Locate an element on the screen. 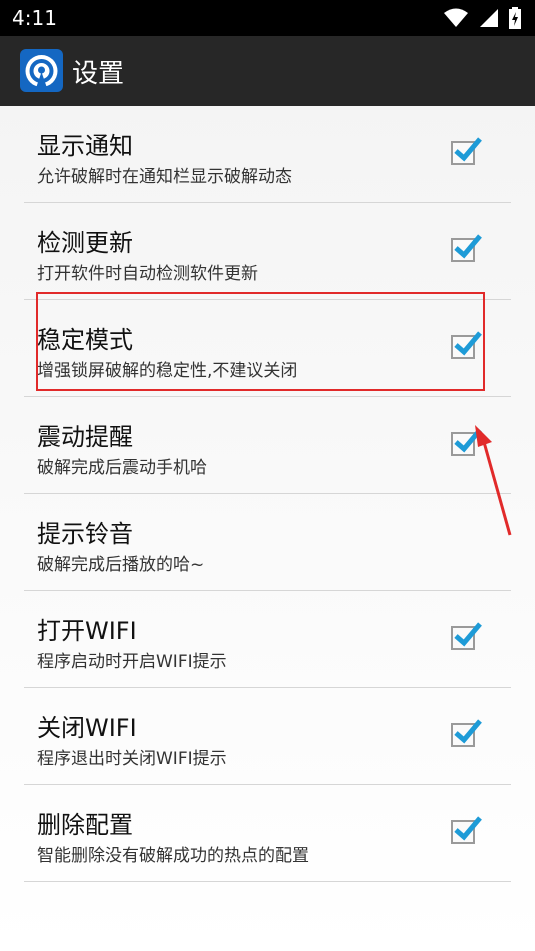  highlight-box is located at coordinates (260, 341).